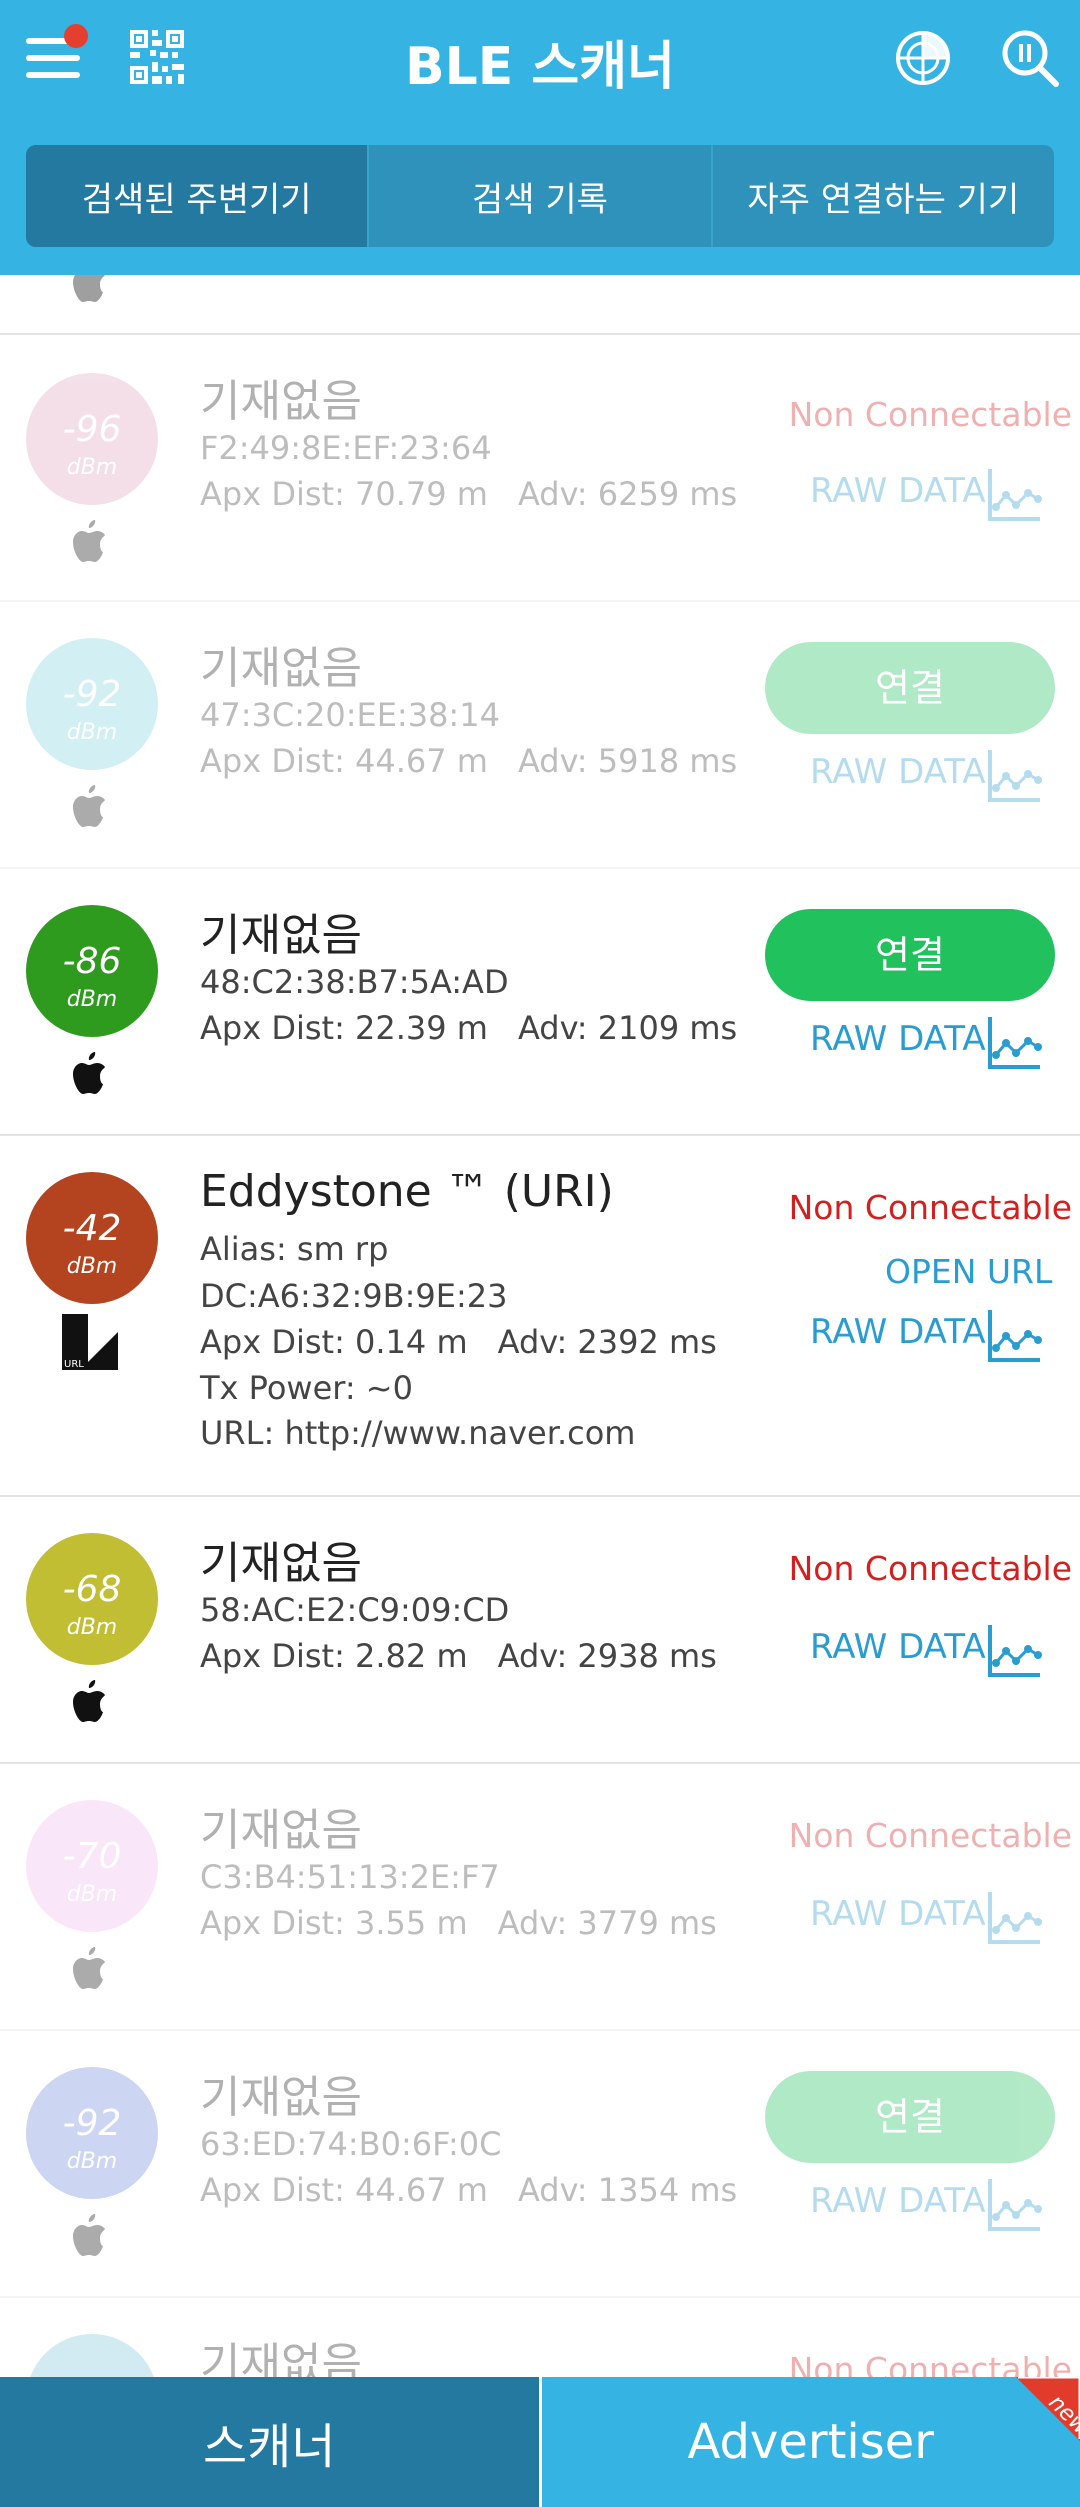 This screenshot has height=2507, width=1080. What do you see at coordinates (92, 1599) in the screenshot?
I see `rssi-badge: -68 dBm` at bounding box center [92, 1599].